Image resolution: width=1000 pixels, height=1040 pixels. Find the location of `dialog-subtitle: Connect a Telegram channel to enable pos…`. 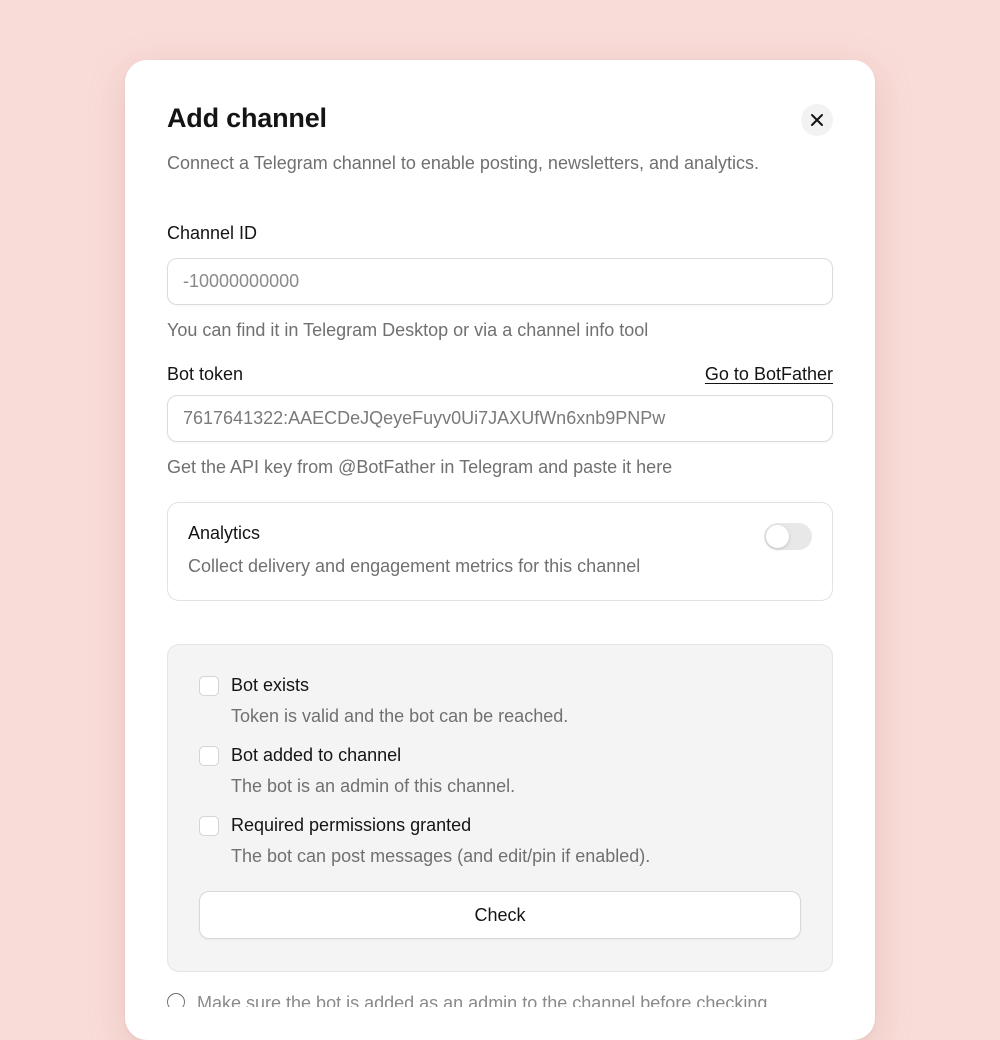

dialog-subtitle: Connect a Telegram channel to enable pos… is located at coordinates (463, 163).